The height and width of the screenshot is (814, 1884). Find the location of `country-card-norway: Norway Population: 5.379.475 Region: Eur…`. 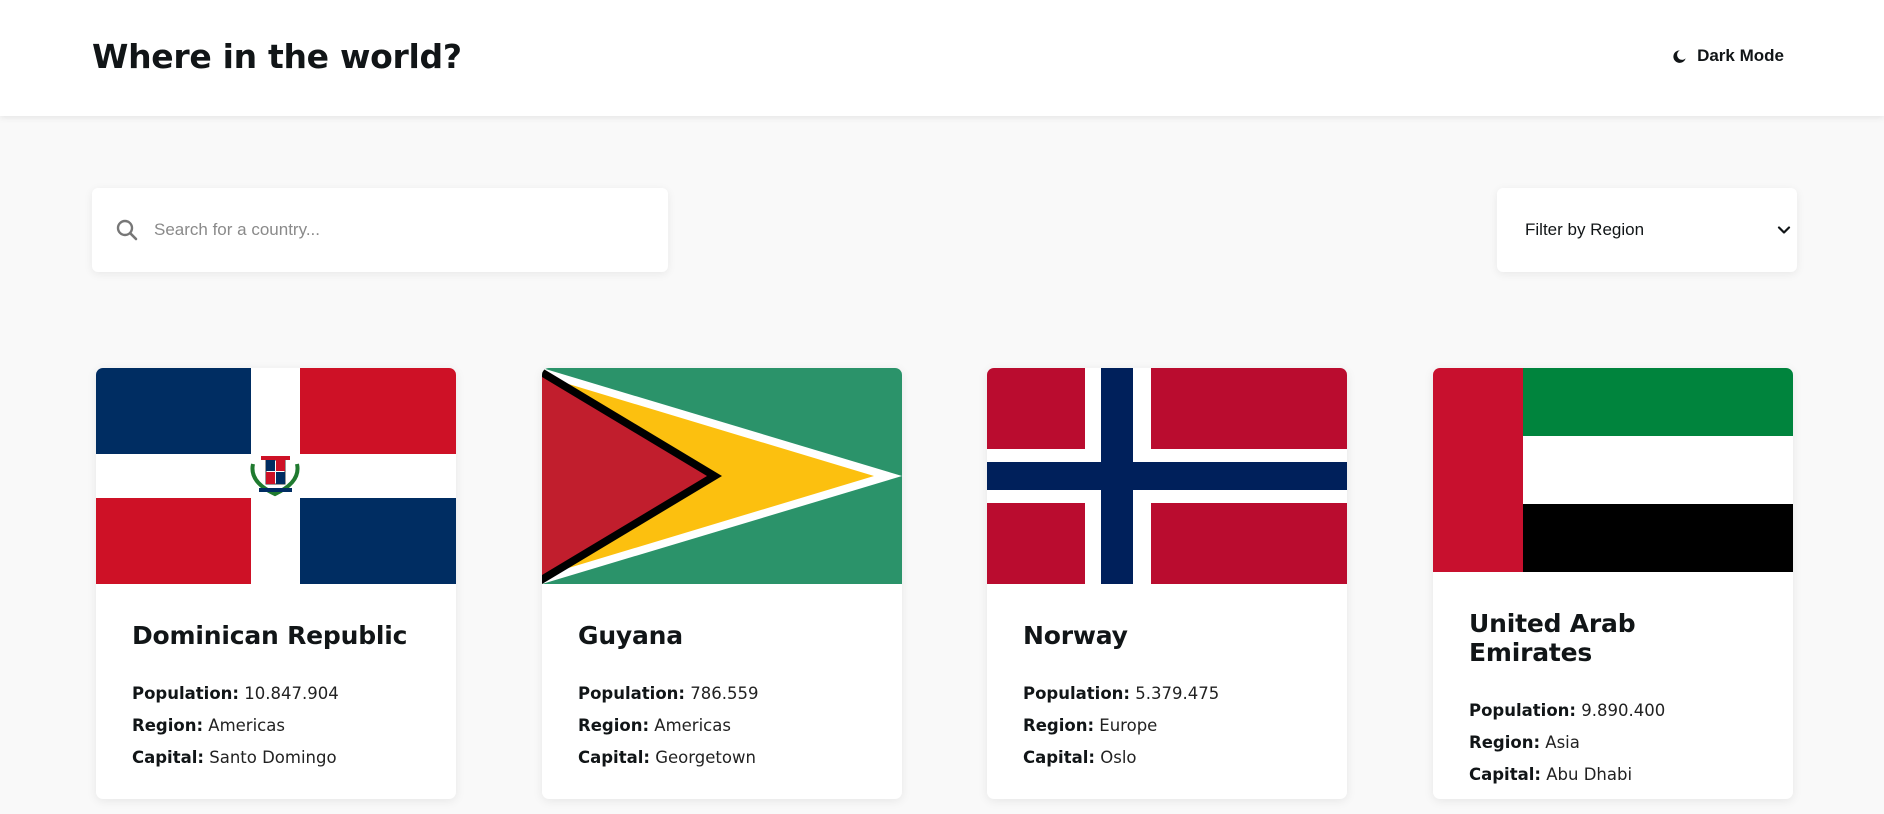

country-card-norway: Norway Population: 5.379.475 Region: Eur… is located at coordinates (1167, 583).